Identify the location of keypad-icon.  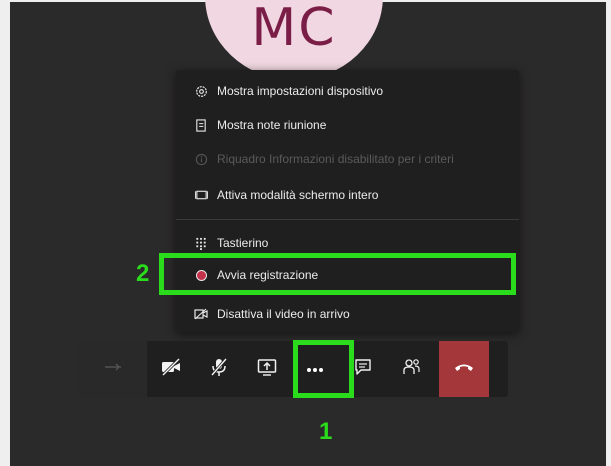
(201, 243).